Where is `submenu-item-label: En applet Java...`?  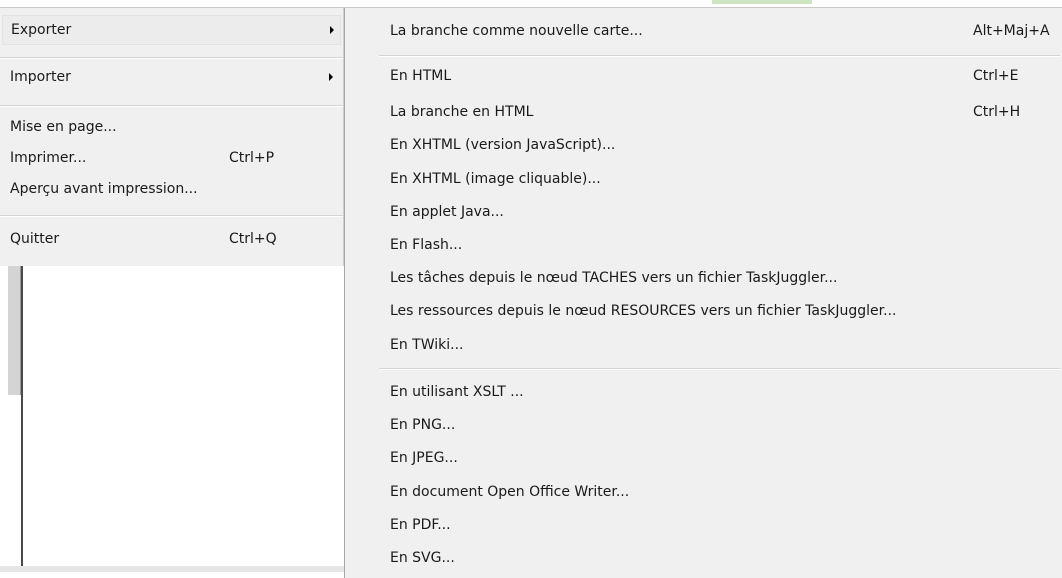 submenu-item-label: En applet Java... is located at coordinates (447, 212).